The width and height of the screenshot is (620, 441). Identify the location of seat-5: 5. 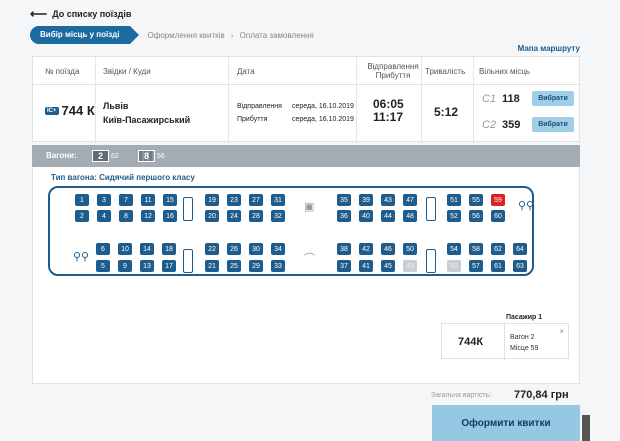
(103, 266).